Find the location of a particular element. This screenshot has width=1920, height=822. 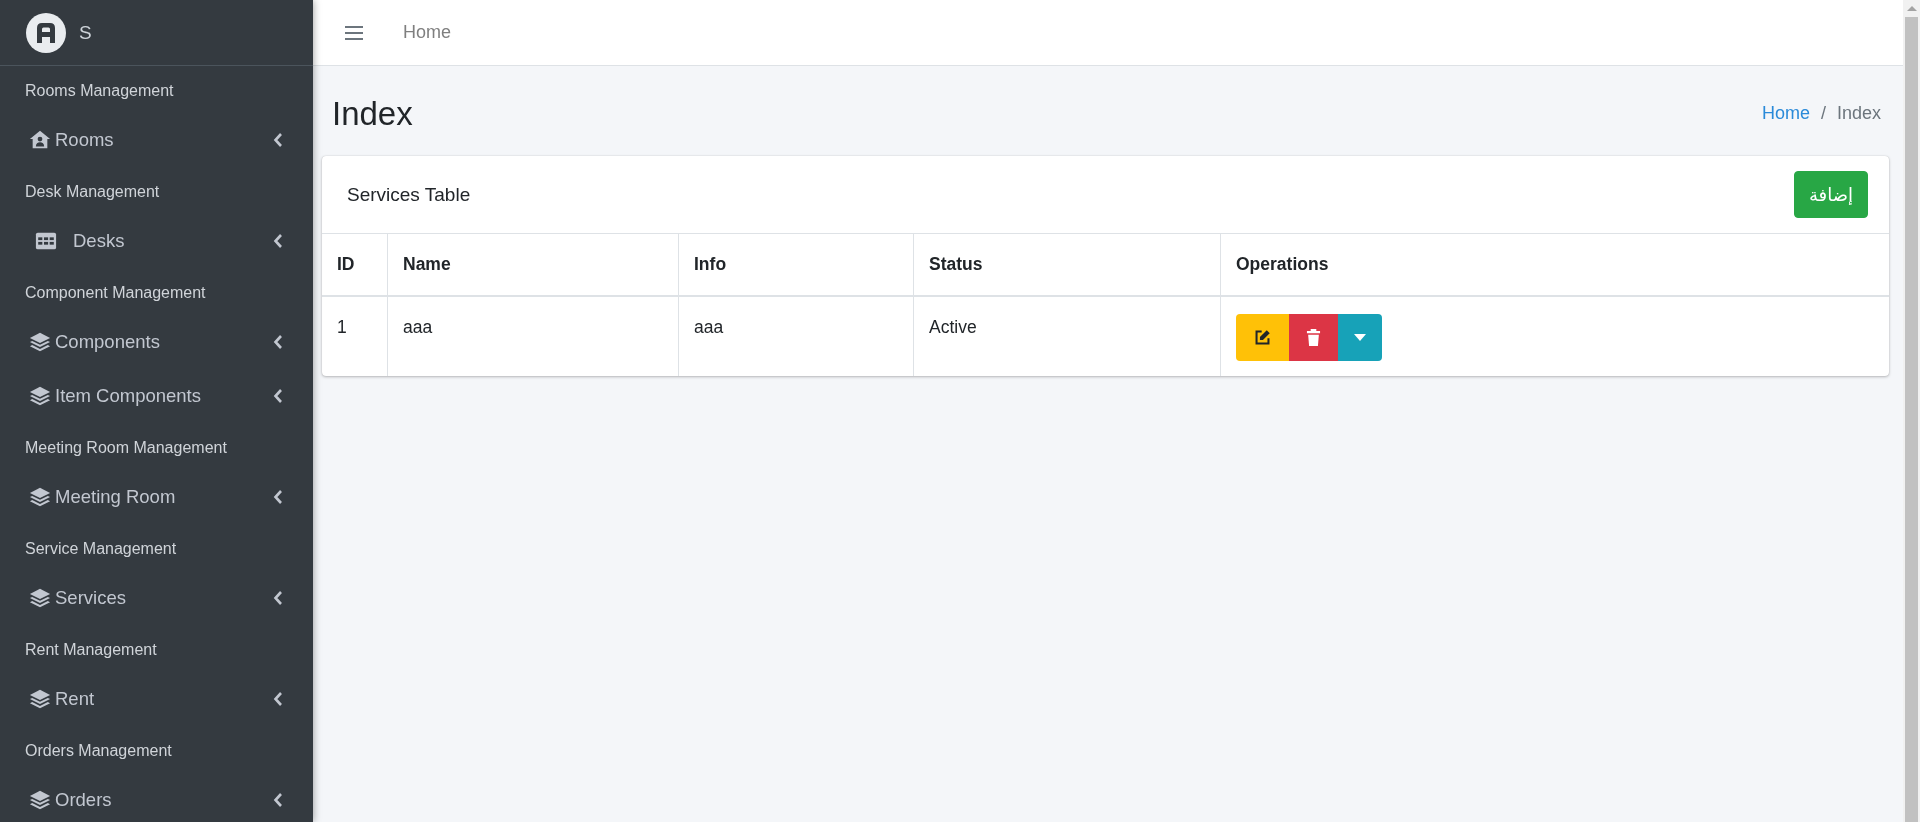

nav-section-header: Meeting Room Management is located at coordinates (126, 447).